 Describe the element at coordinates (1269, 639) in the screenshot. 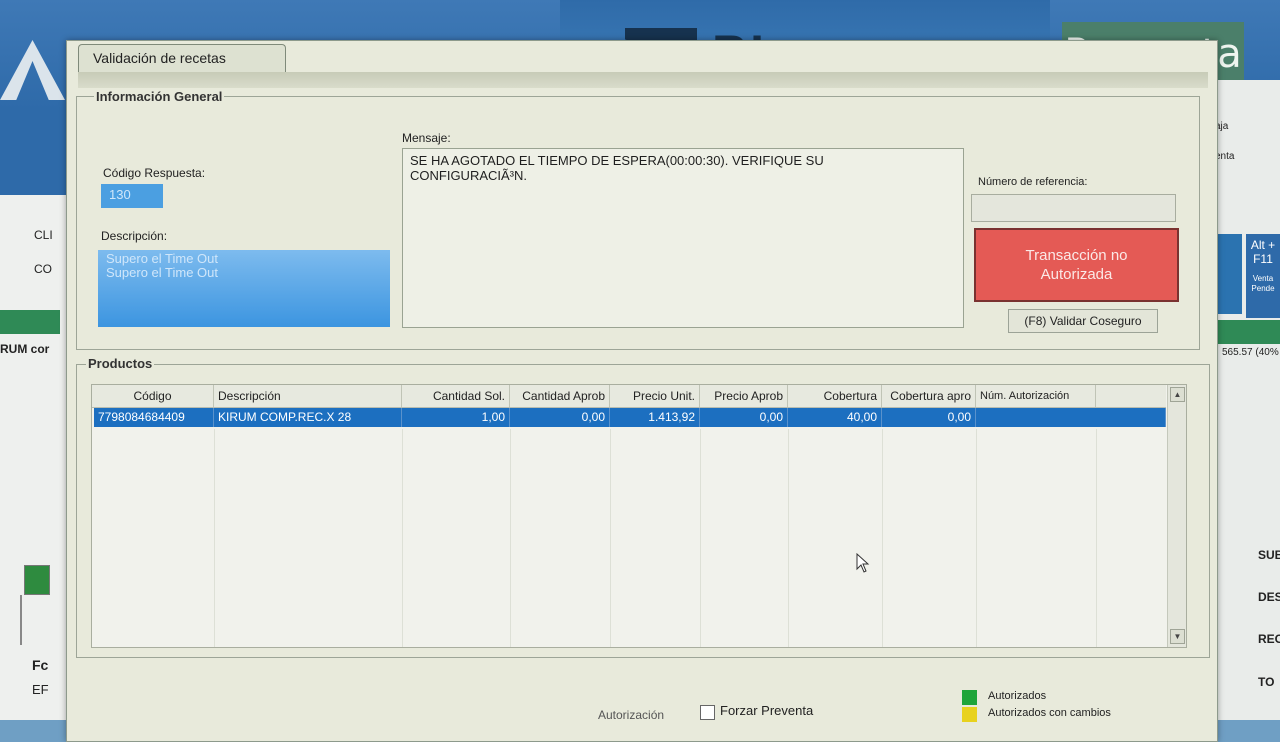

I see `bg-label-rec: REC` at that location.